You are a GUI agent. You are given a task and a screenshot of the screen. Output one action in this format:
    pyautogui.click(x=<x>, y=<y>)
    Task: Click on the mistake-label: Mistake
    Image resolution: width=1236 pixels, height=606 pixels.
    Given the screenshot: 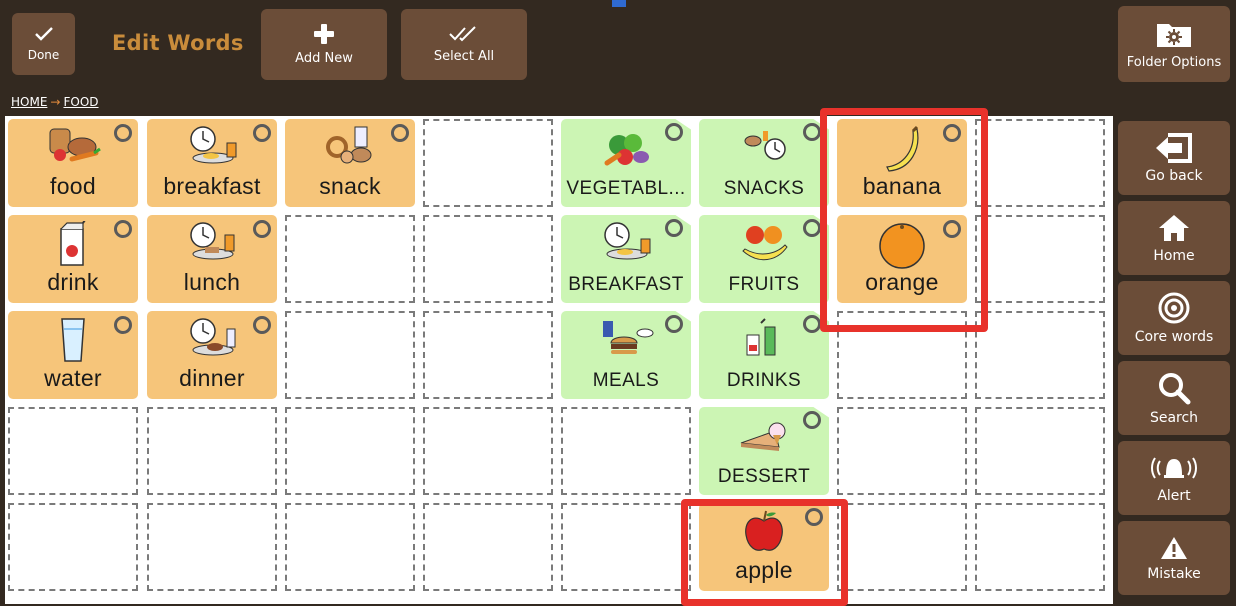 What is the action you would take?
    pyautogui.click(x=1174, y=573)
    